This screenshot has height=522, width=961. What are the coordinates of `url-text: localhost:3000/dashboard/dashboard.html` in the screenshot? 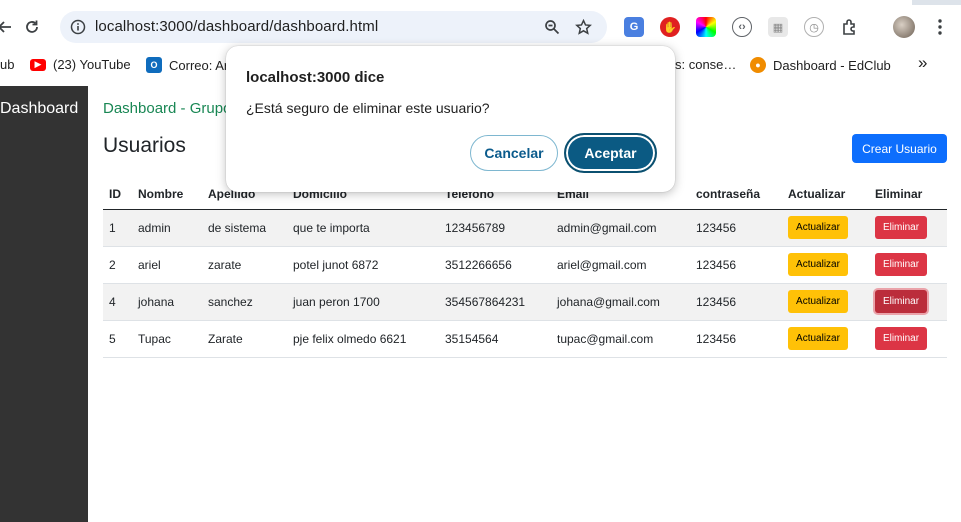 It's located at (236, 26).